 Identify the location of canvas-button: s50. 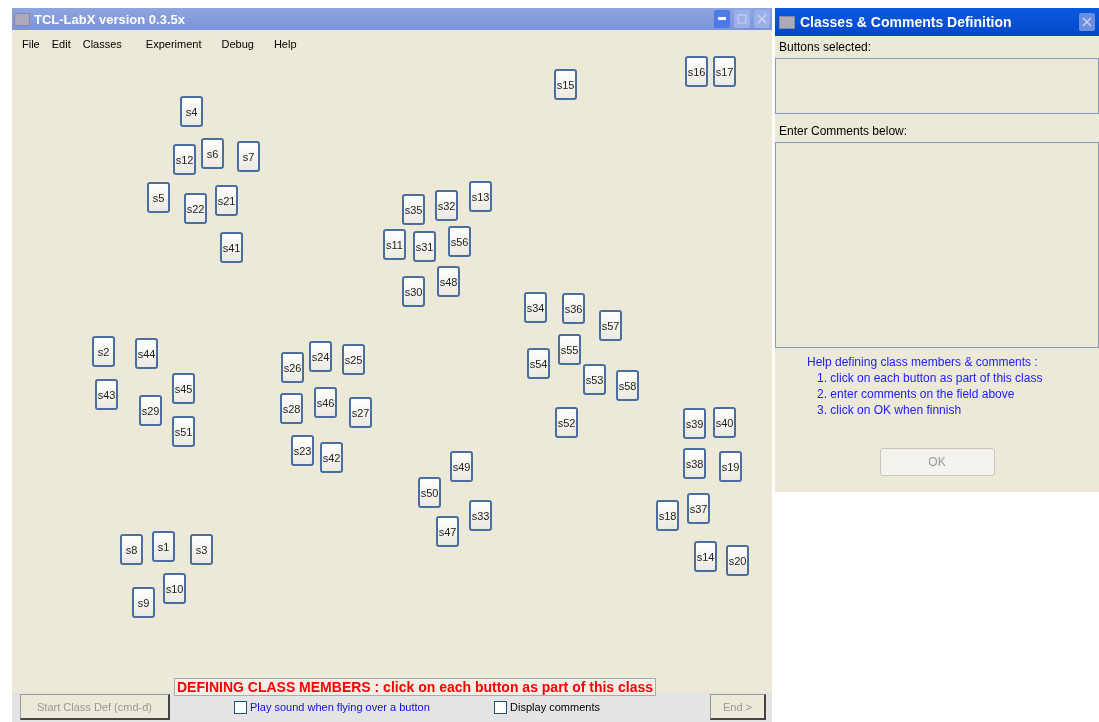
(429, 492).